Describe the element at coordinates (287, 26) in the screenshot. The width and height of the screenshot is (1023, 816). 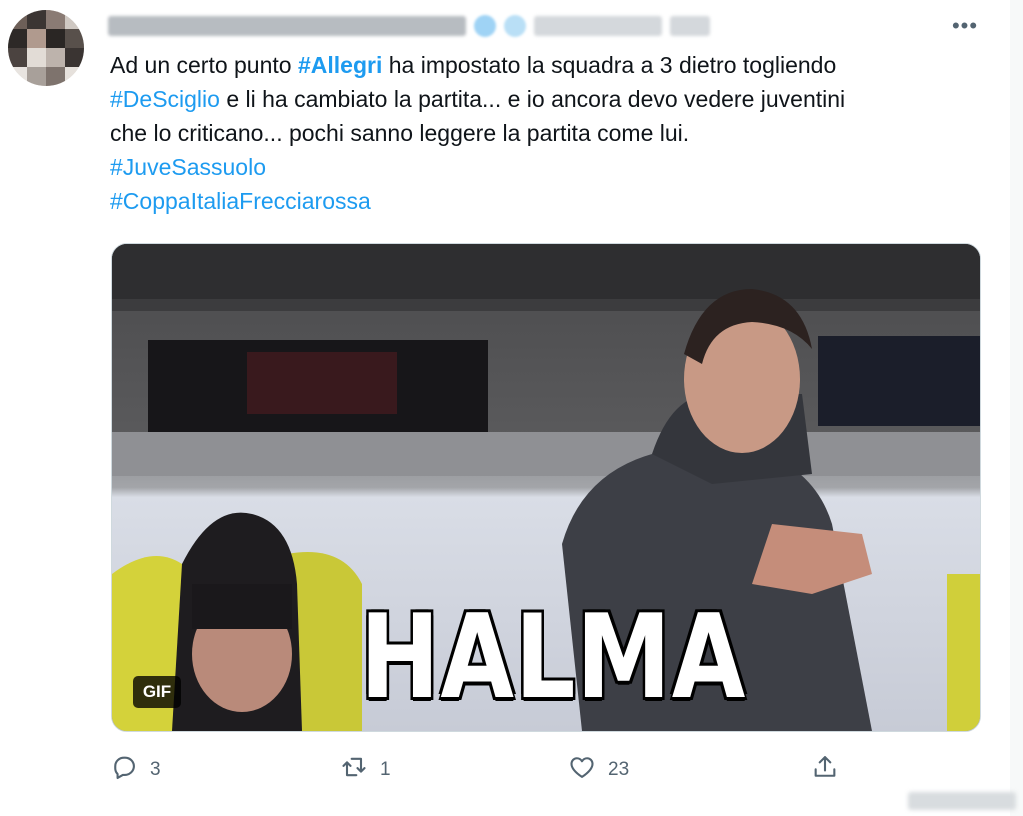
I see `display-name-redacted` at that location.